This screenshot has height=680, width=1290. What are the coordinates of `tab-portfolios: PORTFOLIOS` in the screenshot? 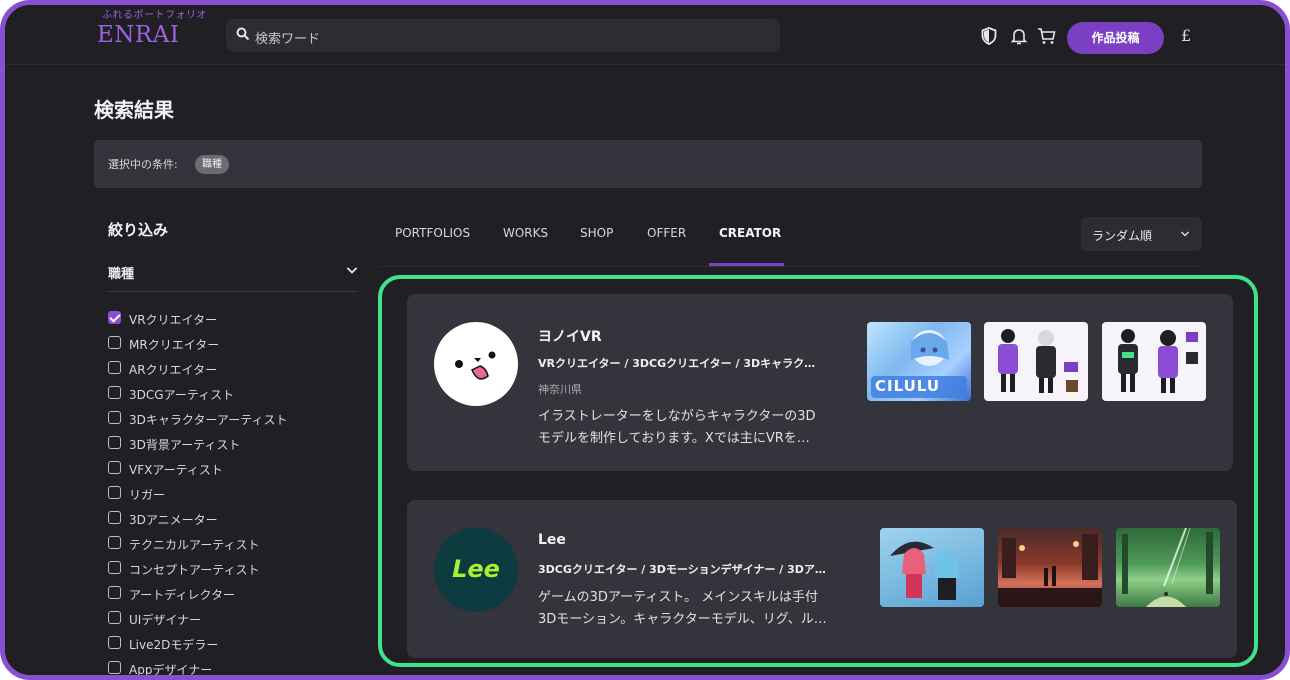 It's located at (432, 233).